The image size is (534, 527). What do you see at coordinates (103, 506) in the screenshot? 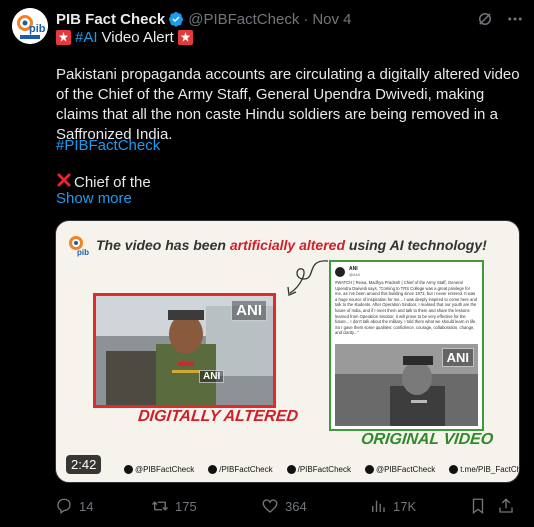
I see `reply-button: 14` at bounding box center [103, 506].